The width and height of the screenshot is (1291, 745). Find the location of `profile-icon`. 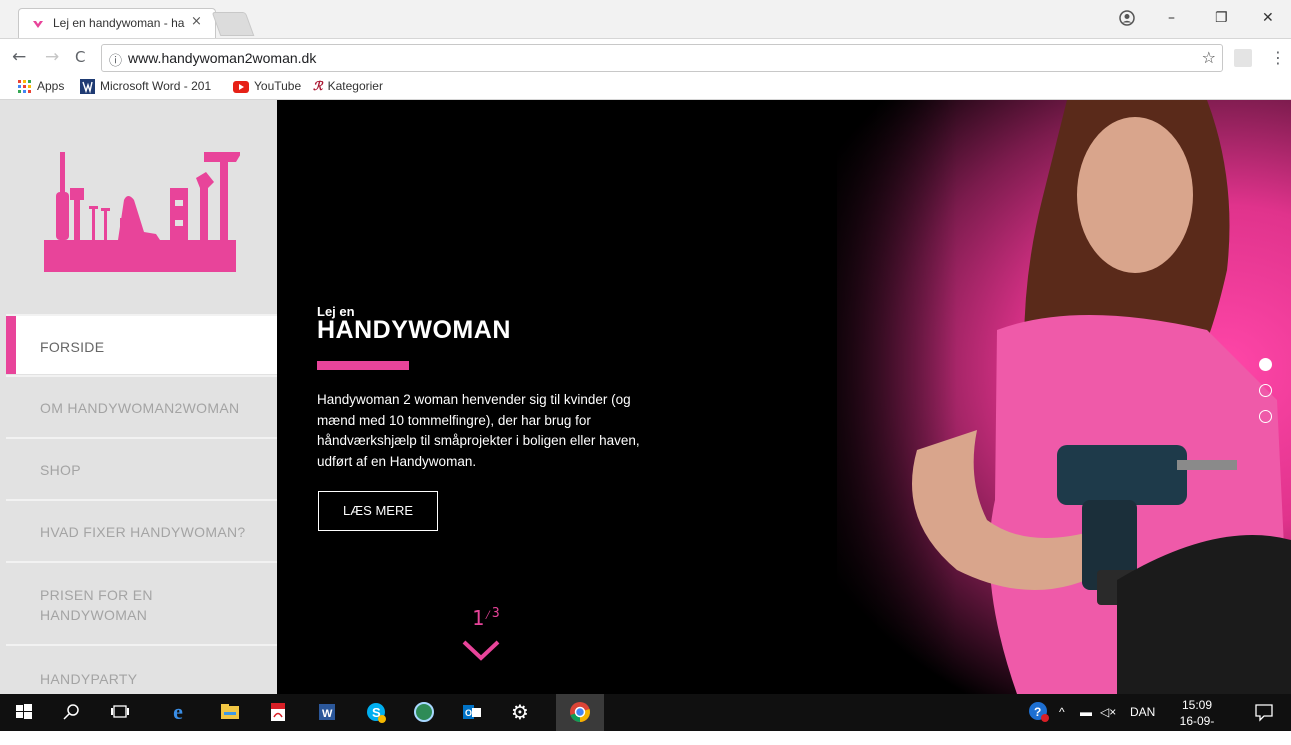

profile-icon is located at coordinates (1127, 18).